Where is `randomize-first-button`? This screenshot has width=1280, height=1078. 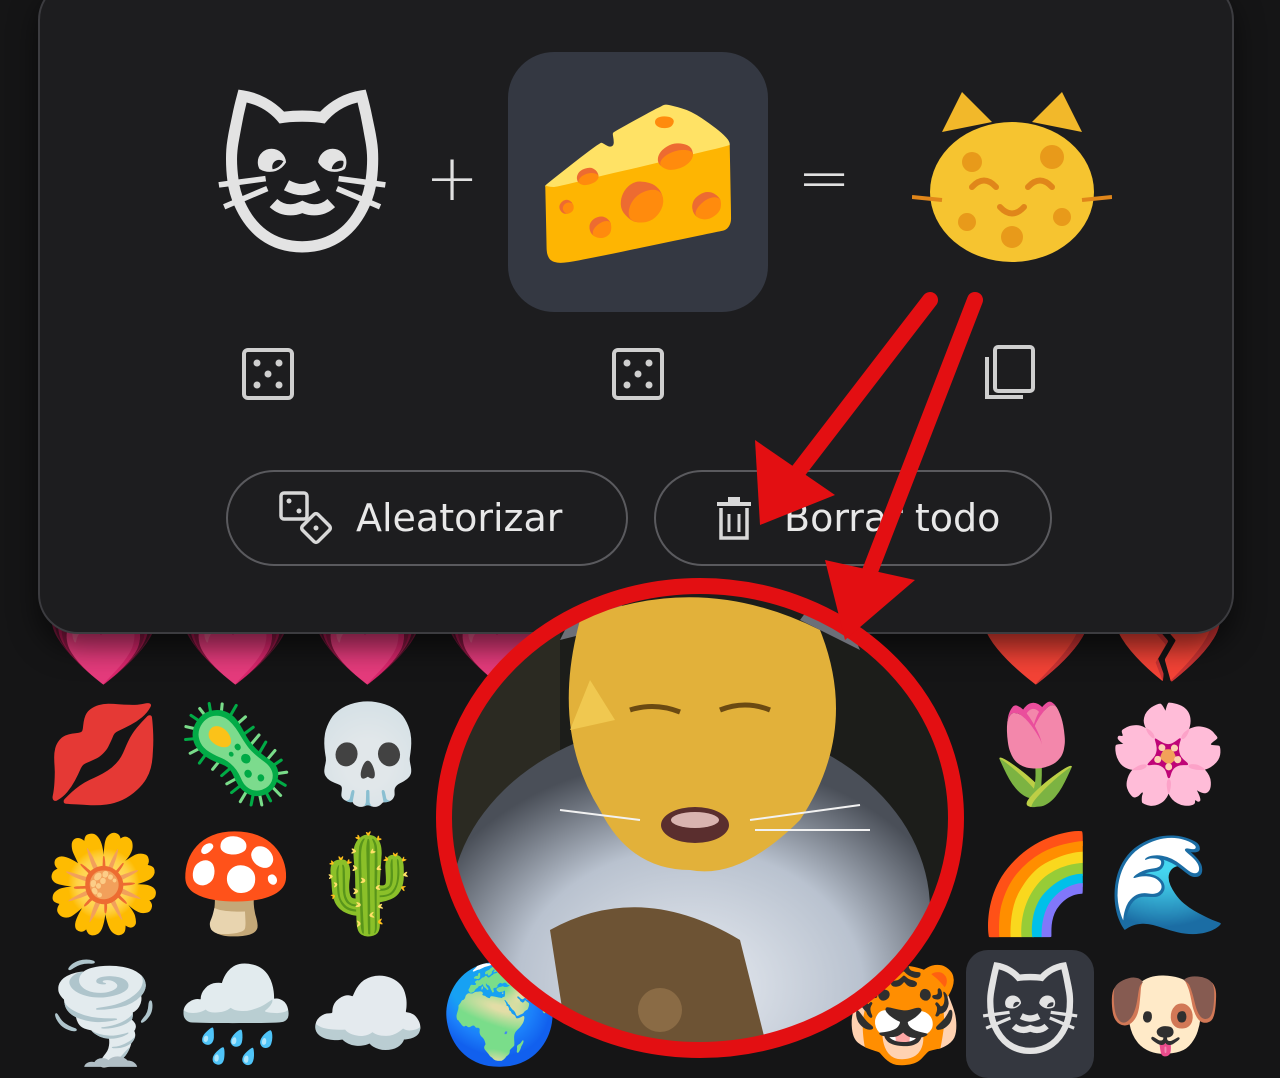
randomize-first-button is located at coordinates (268, 374).